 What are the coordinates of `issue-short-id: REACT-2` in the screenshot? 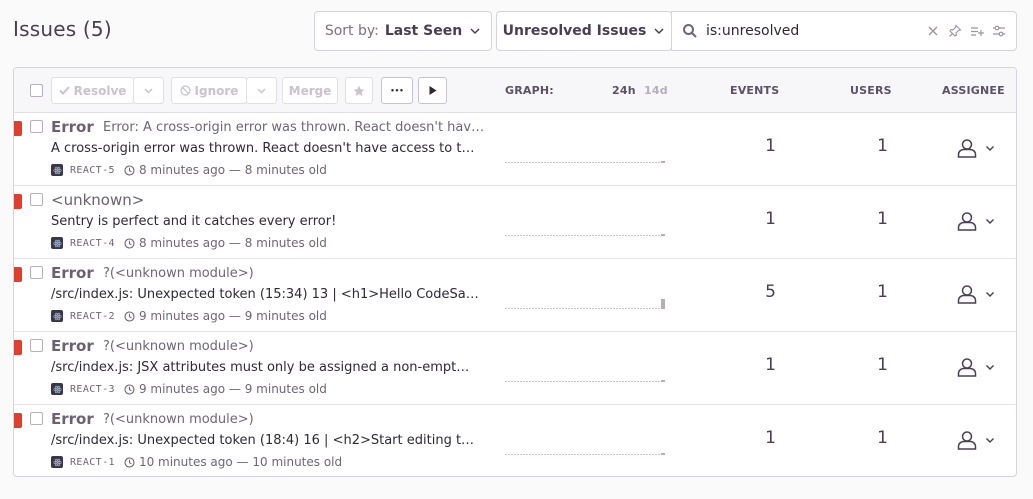 It's located at (92, 316).